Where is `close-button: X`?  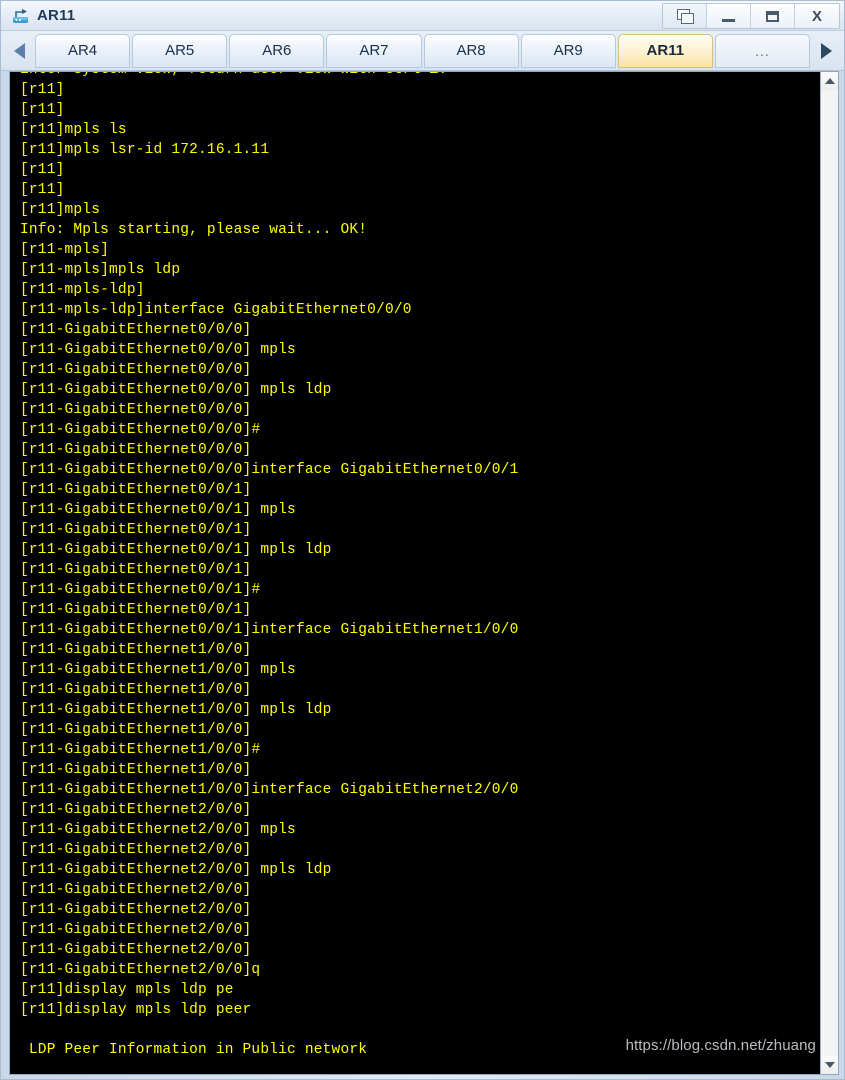 close-button: X is located at coordinates (817, 16).